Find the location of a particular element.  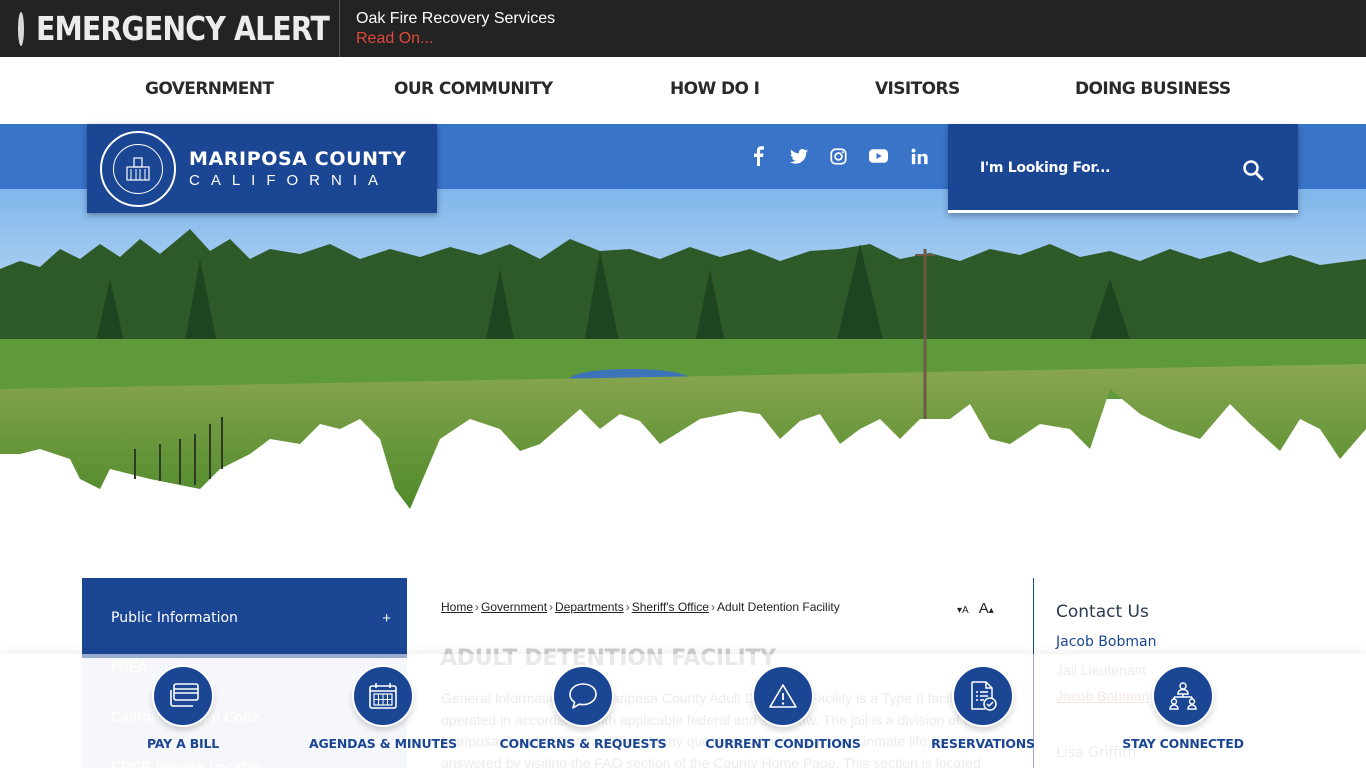

breadcrumb-home: Home is located at coordinates (457, 607).